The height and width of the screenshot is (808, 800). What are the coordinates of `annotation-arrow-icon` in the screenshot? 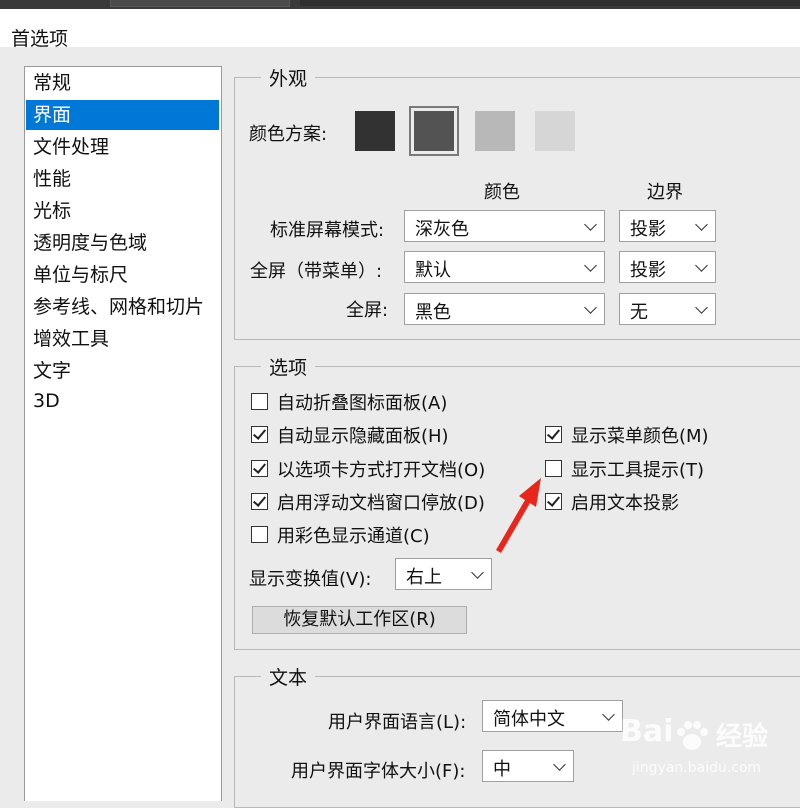 It's located at (518, 515).